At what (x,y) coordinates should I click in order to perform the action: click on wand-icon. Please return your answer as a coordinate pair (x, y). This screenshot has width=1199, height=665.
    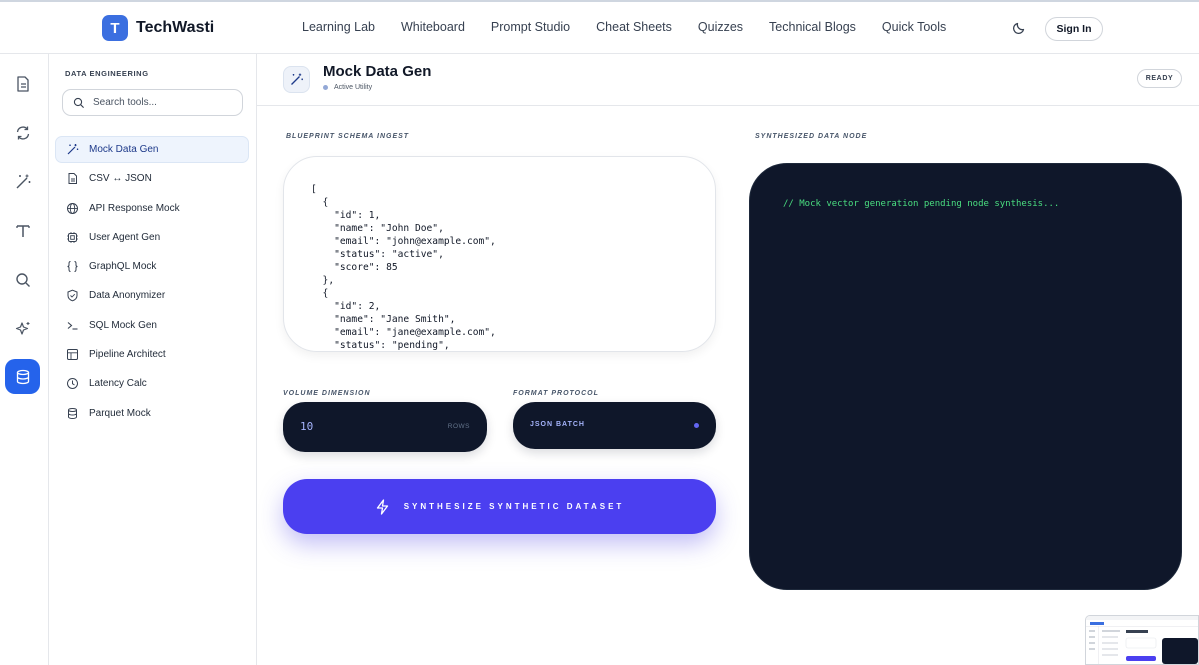
    Looking at the image, I should click on (73, 149).